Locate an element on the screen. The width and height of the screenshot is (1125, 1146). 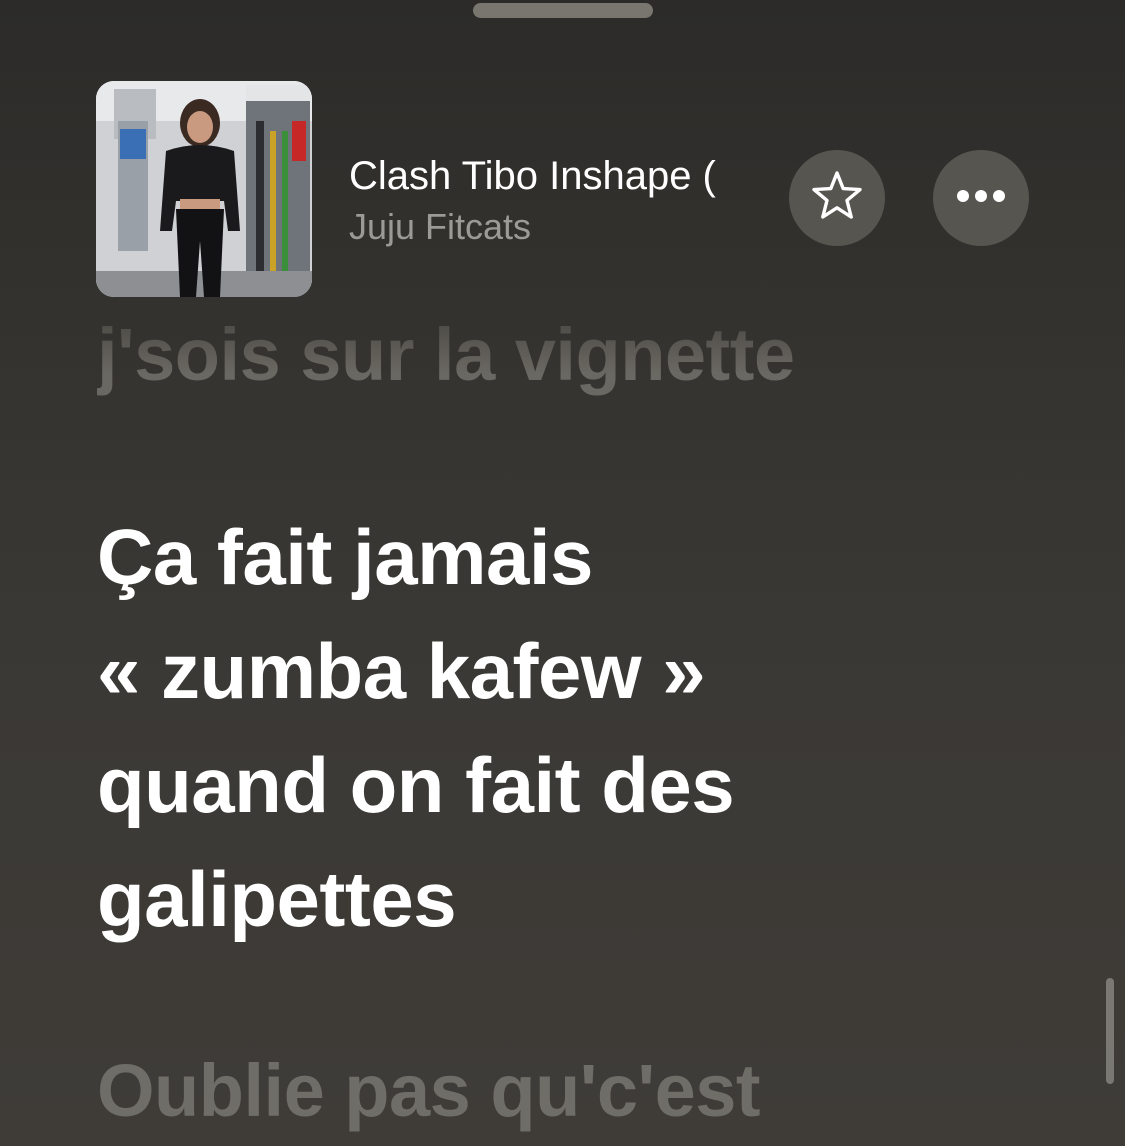
track-title: Clash Tibo Inshape ( is located at coordinates (564, 176).